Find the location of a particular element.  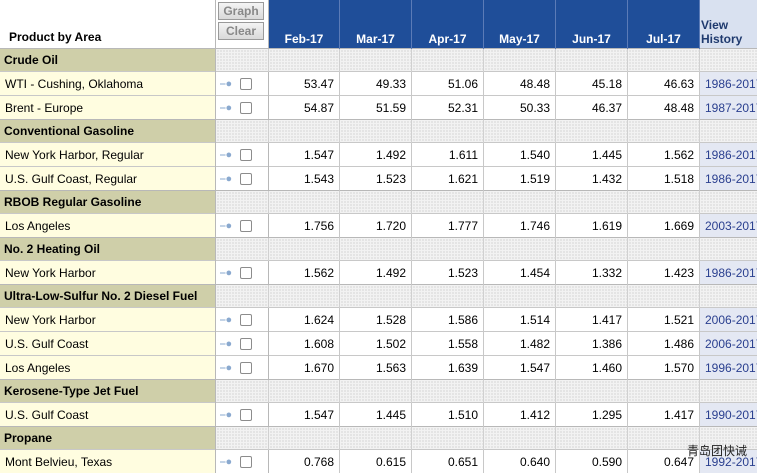

clear-button: Clear is located at coordinates (241, 31).